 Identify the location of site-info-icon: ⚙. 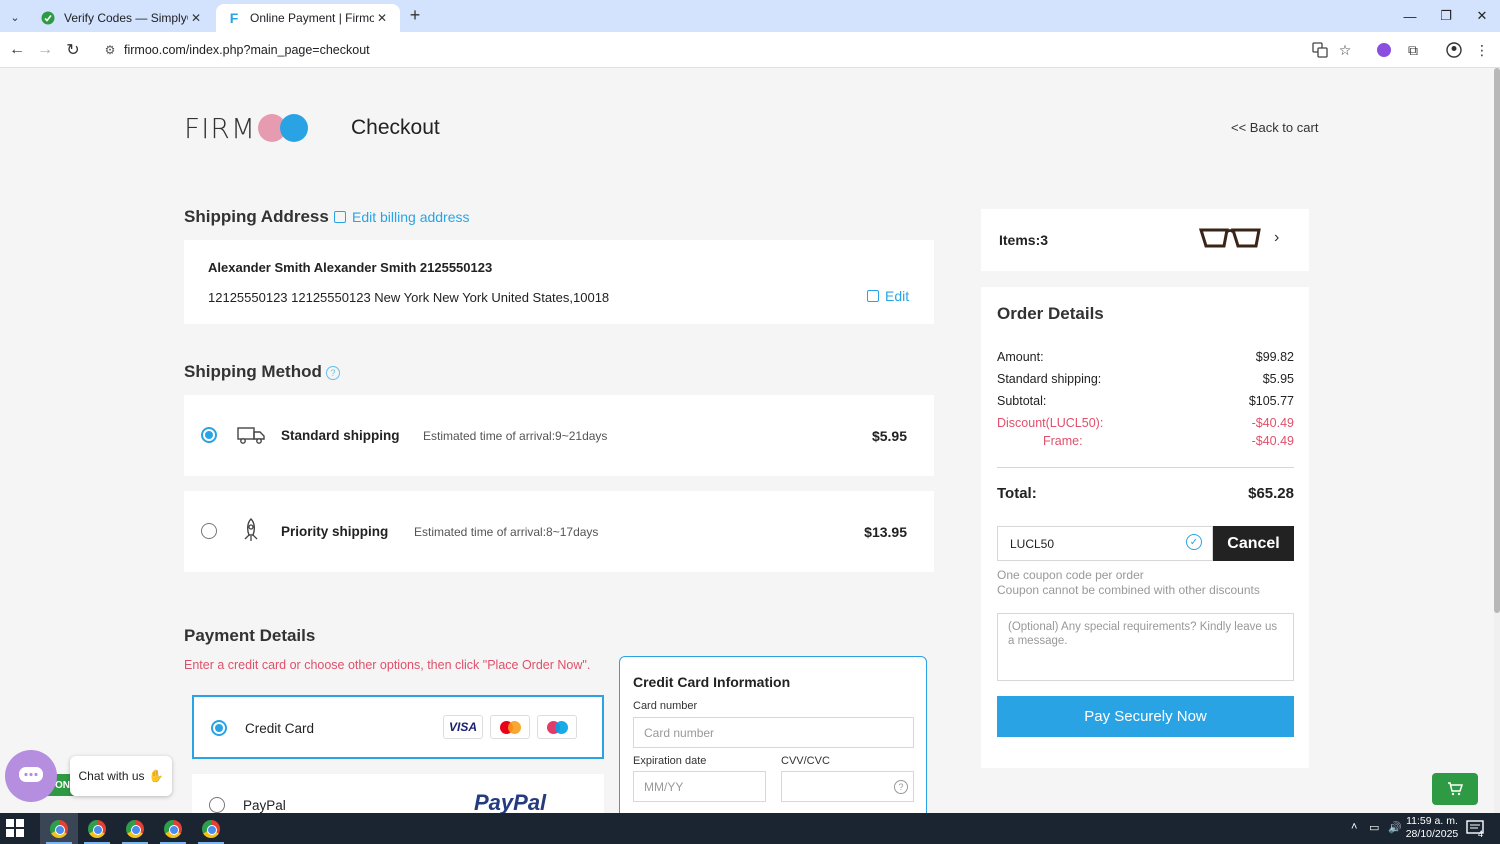
(110, 50).